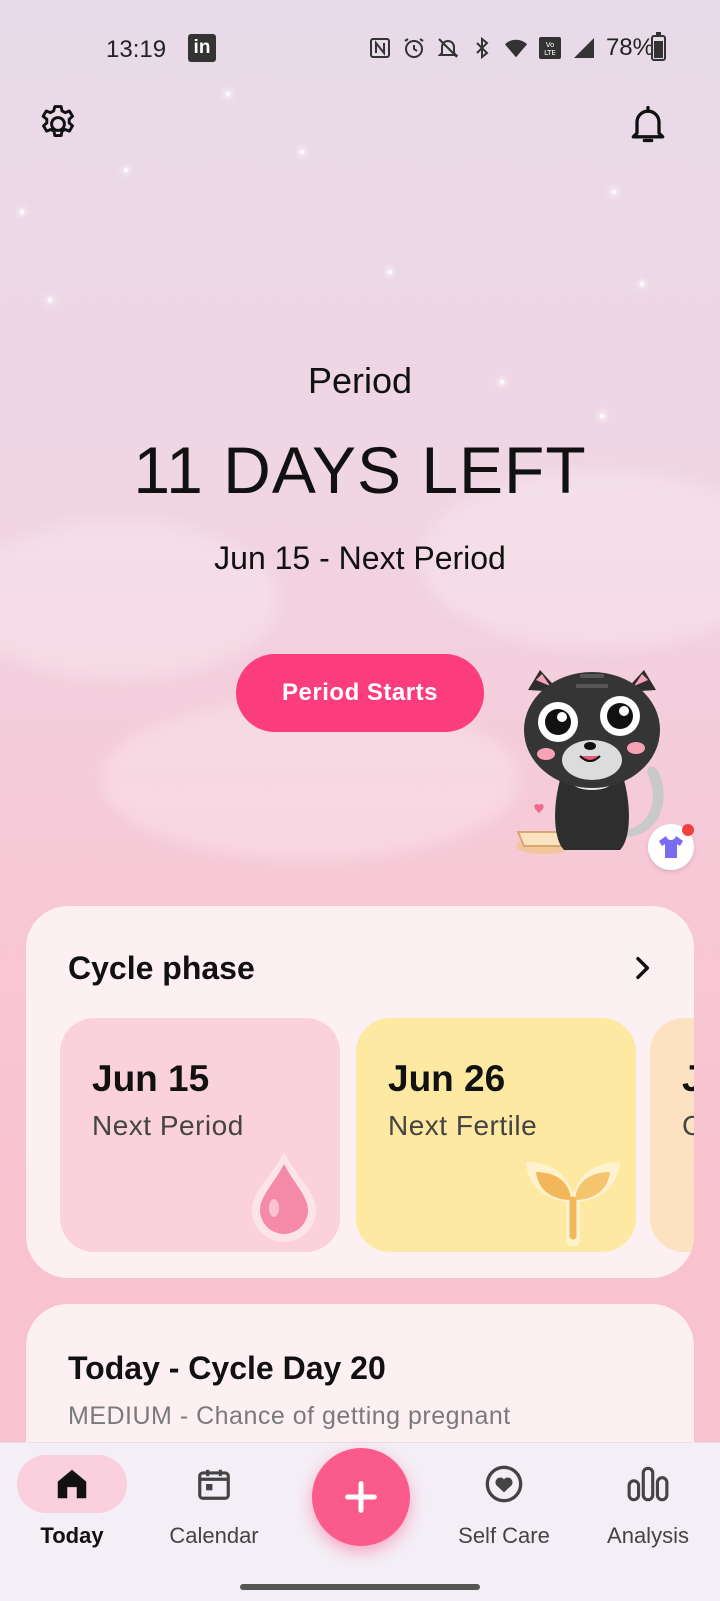 The height and width of the screenshot is (1601, 720). Describe the element at coordinates (72, 1535) in the screenshot. I see `nav-label: Today` at that location.